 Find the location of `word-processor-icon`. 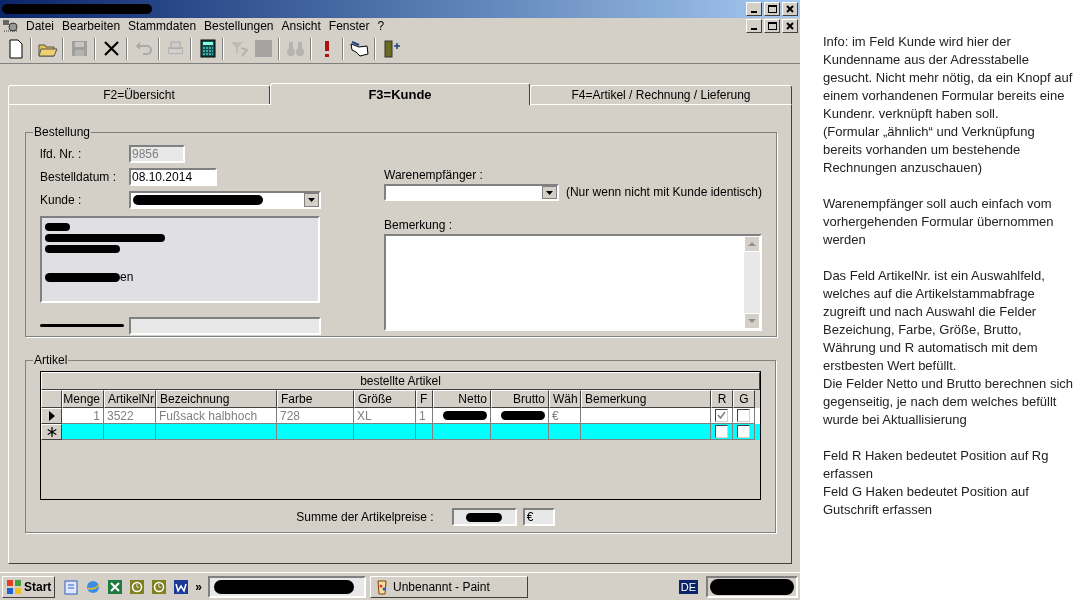

word-processor-icon is located at coordinates (181, 586).